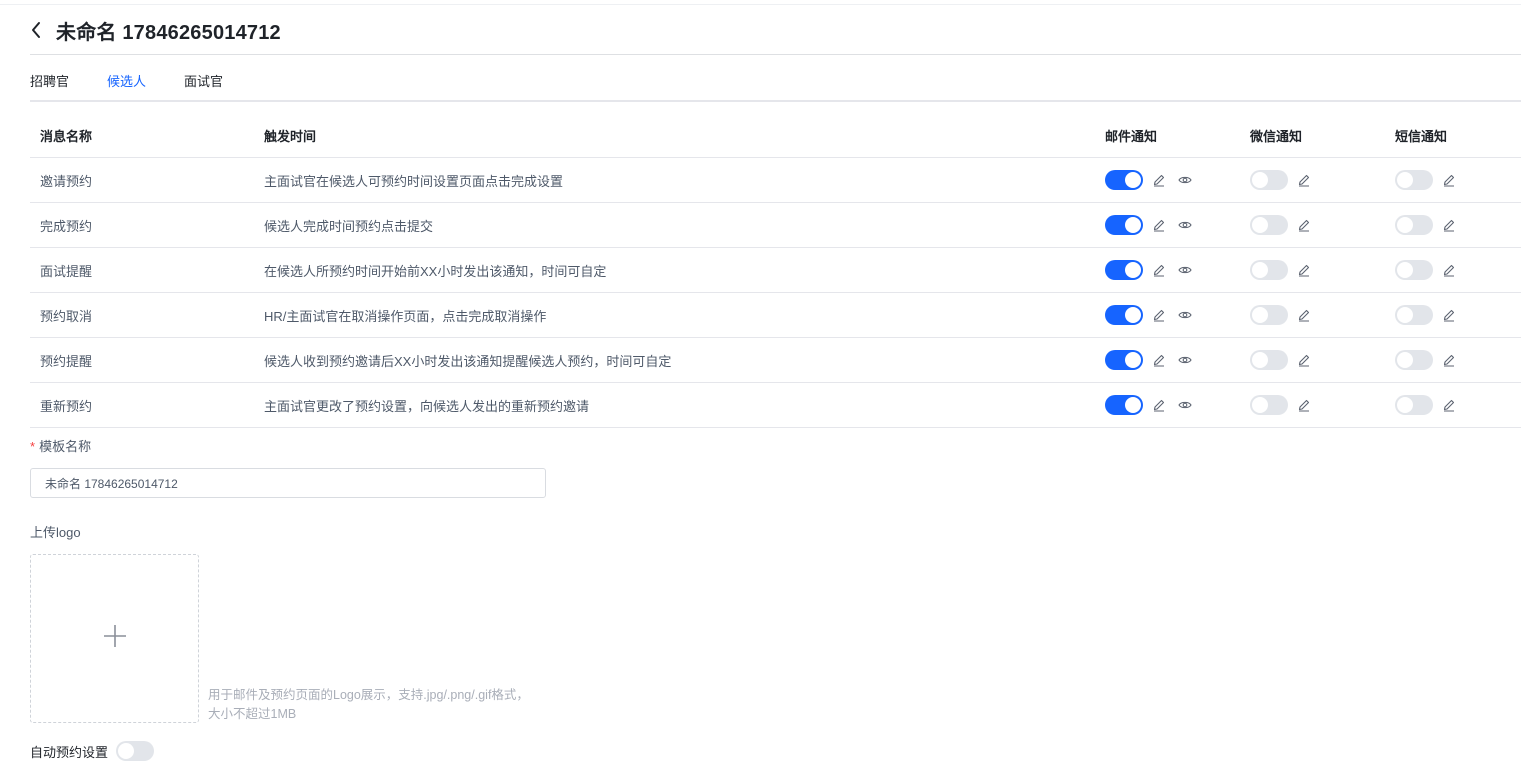 This screenshot has height=775, width=1521. Describe the element at coordinates (66, 226) in the screenshot. I see `message-name: 完成预约` at that location.